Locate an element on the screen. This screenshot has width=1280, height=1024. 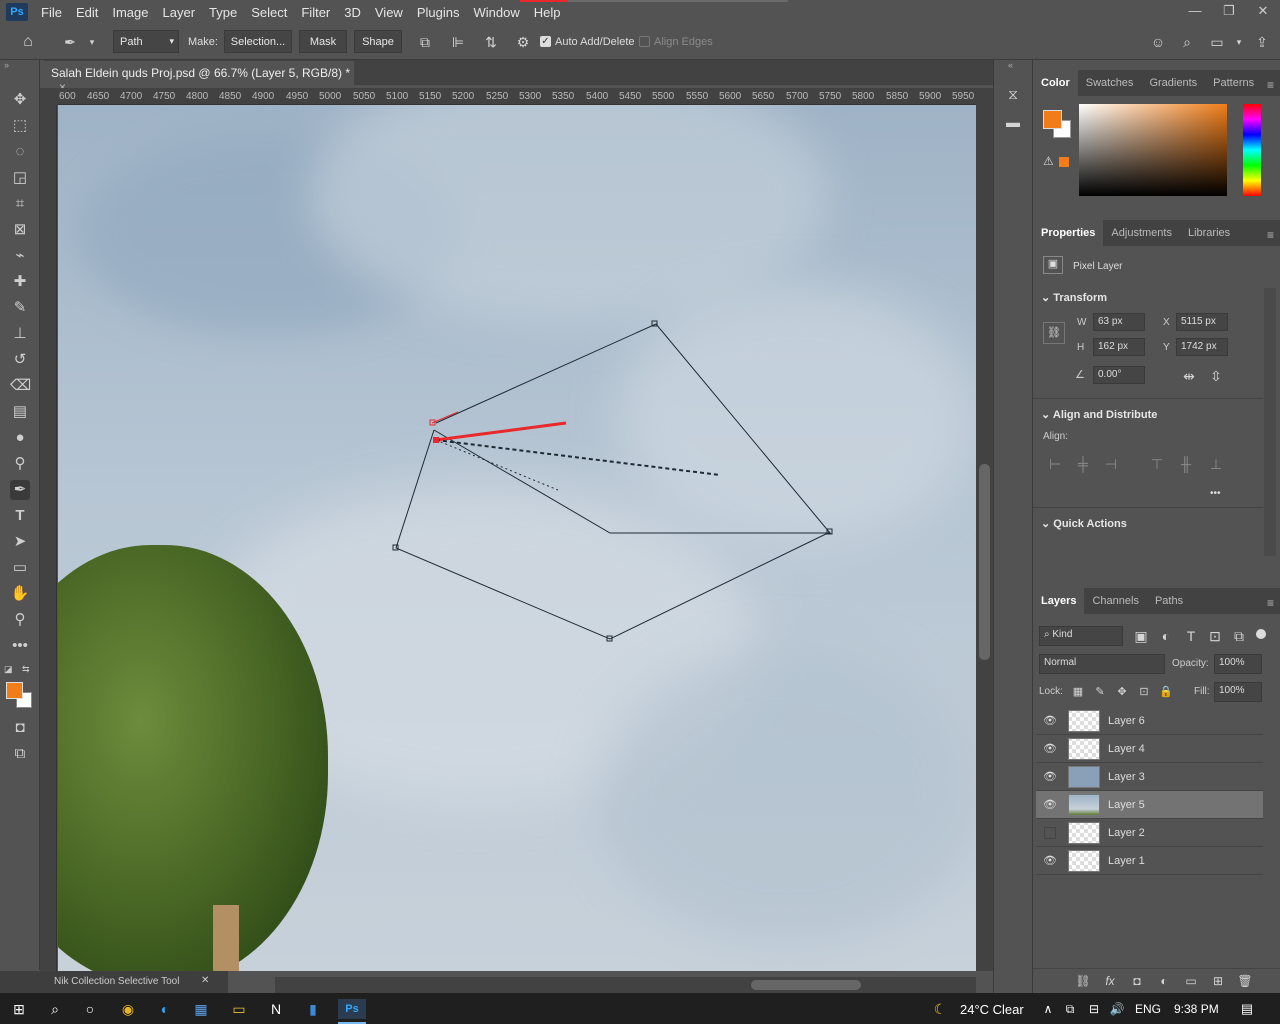
menu-view: View is located at coordinates (389, 12).